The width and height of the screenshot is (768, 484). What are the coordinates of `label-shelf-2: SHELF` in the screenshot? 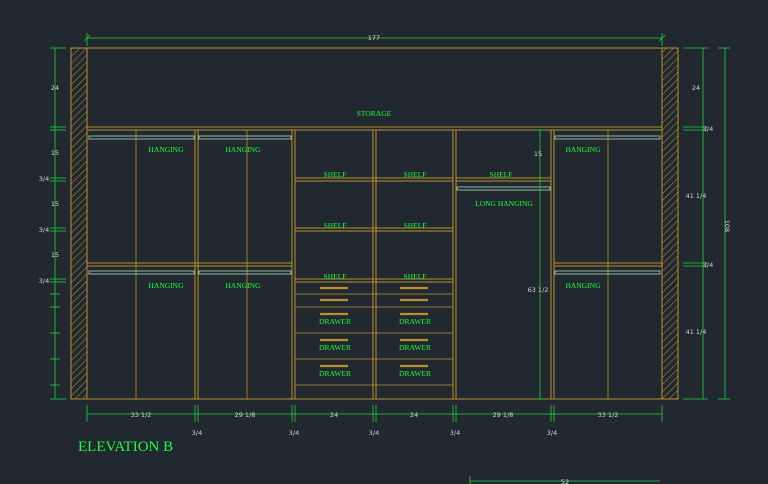 It's located at (415, 174).